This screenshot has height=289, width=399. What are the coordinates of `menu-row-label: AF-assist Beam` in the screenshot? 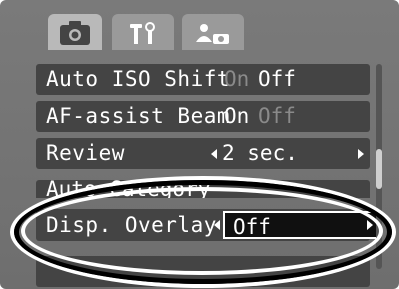 It's located at (138, 116).